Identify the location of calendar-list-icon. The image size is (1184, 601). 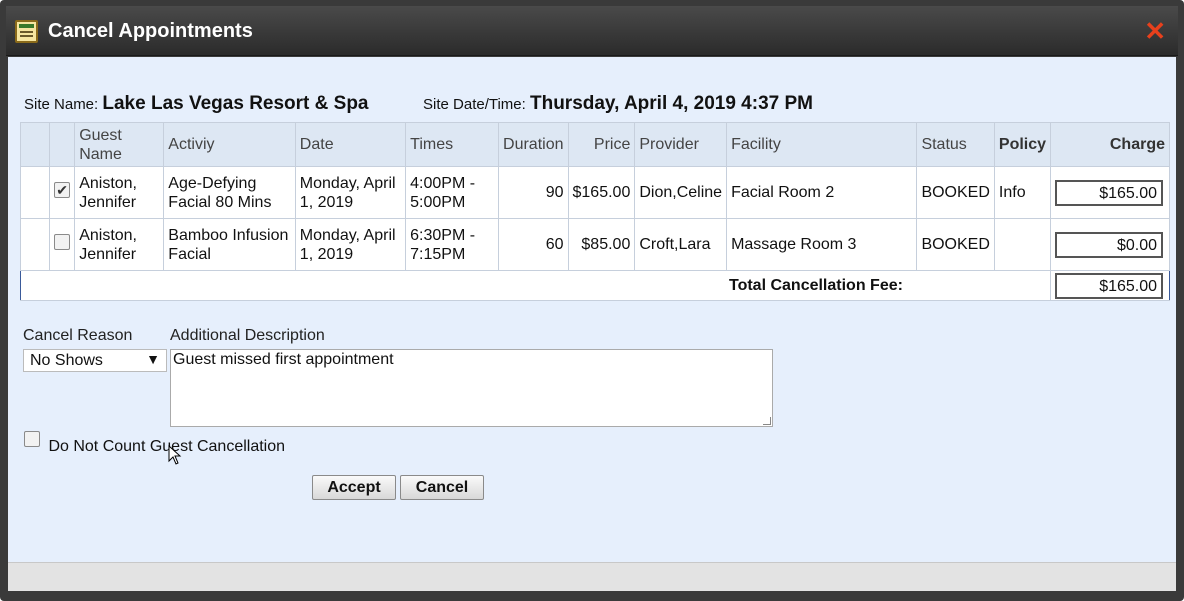
(26, 31).